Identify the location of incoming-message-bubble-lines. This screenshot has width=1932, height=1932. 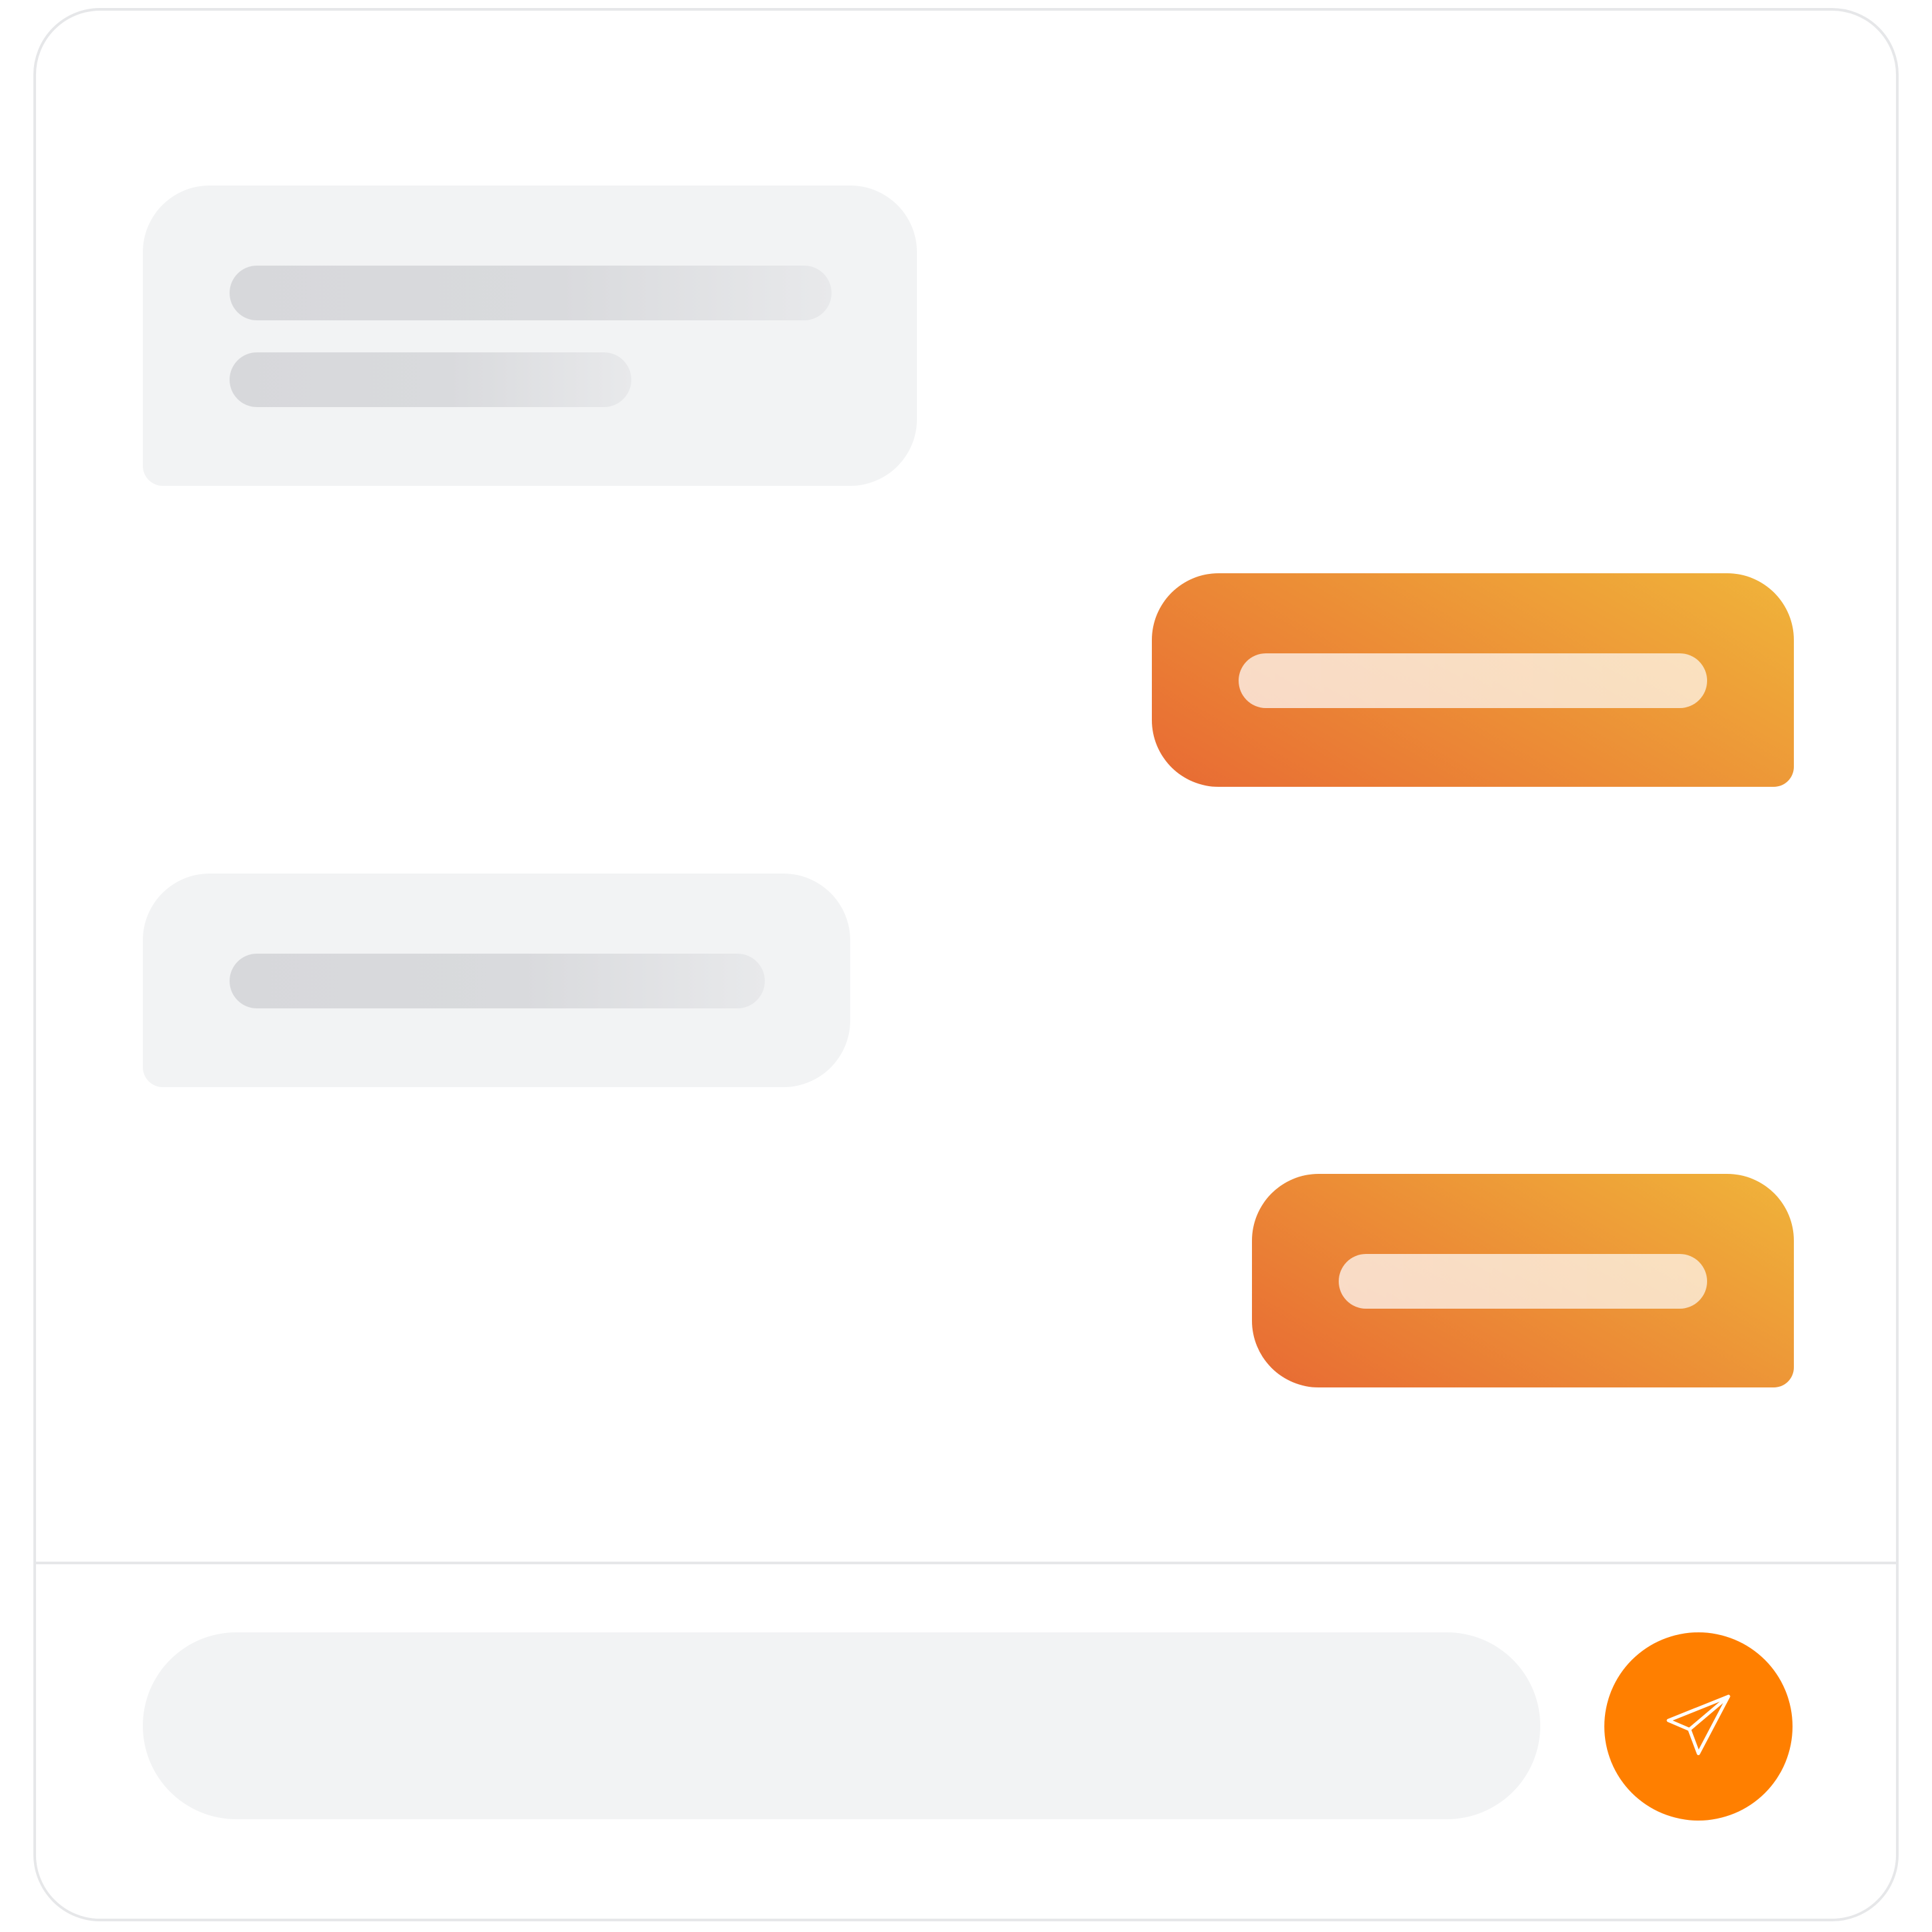
(530, 336).